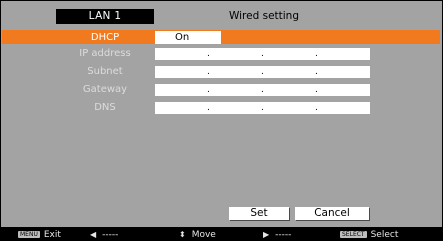 Image resolution: width=443 pixels, height=241 pixels. Describe the element at coordinates (29, 234) in the screenshot. I see `menu-key-icon: MENU` at that location.